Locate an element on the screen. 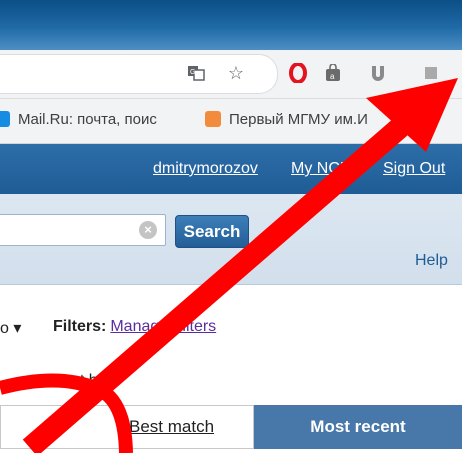  username-link: dmitrymorozov is located at coordinates (205, 169).